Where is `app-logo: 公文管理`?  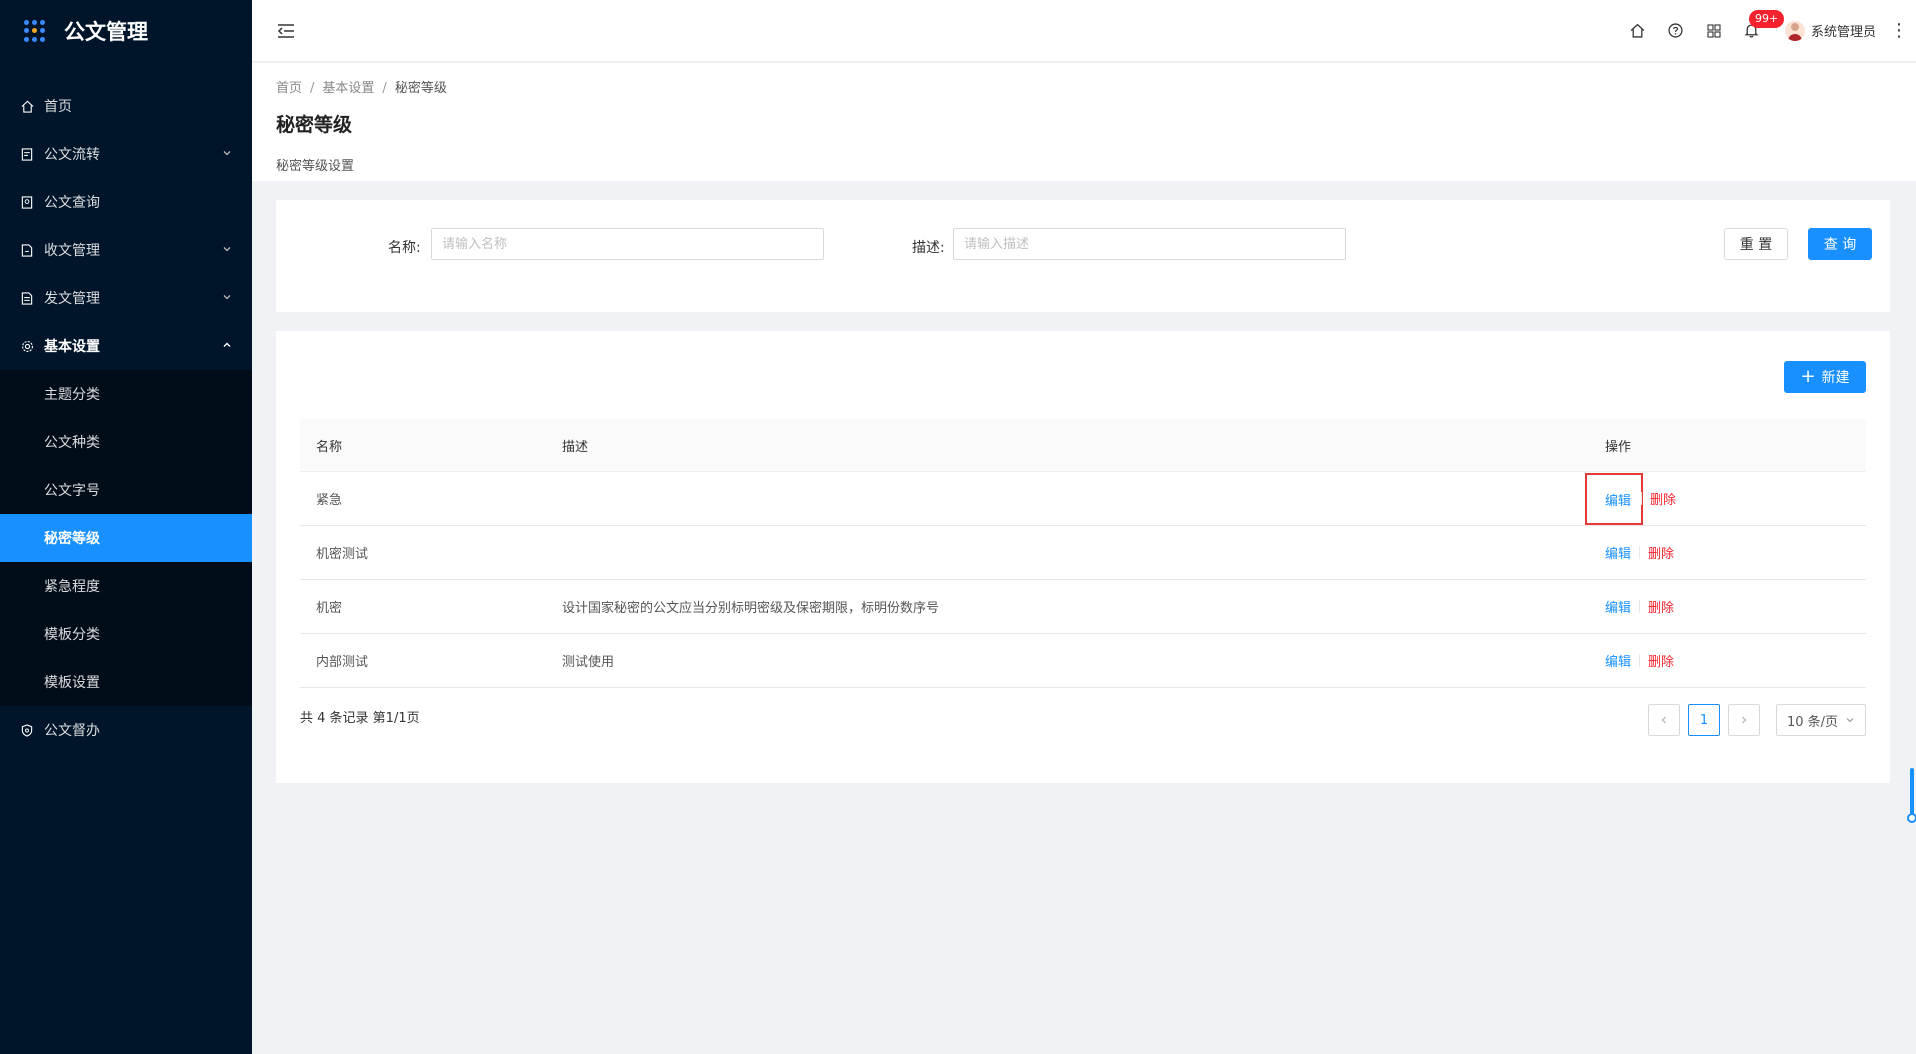 app-logo: 公文管理 is located at coordinates (126, 31).